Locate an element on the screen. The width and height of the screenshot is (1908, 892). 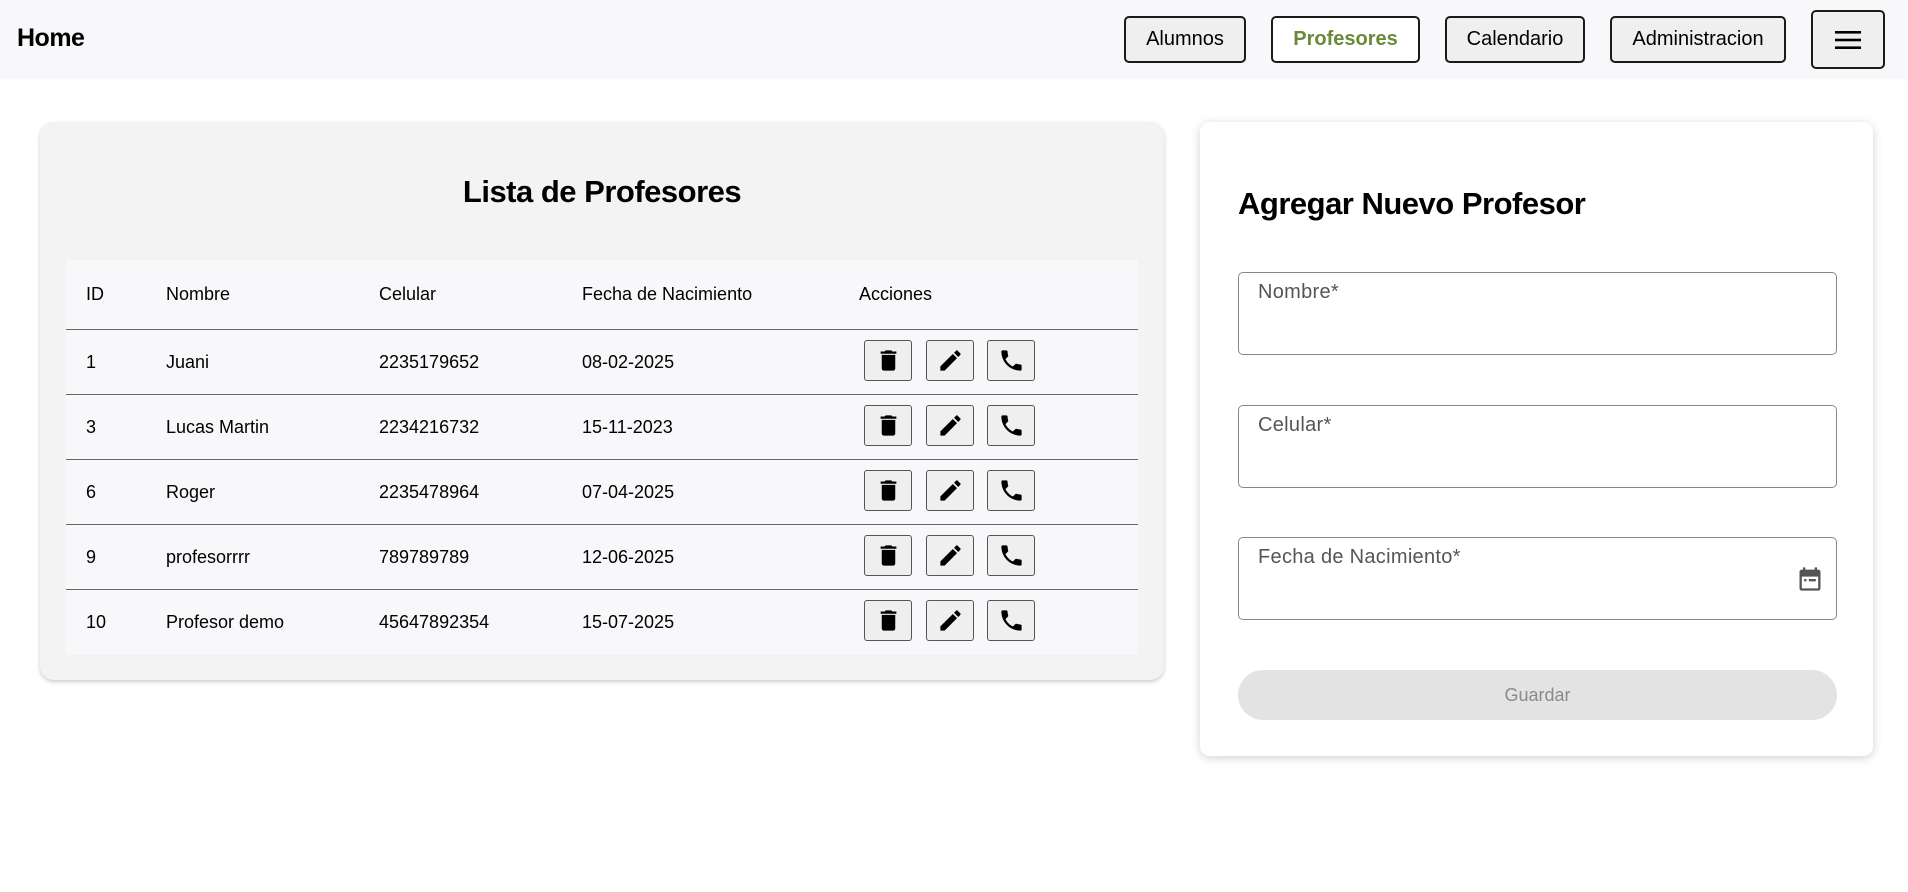
cell-nombre: Lucas Martin is located at coordinates (218, 426).